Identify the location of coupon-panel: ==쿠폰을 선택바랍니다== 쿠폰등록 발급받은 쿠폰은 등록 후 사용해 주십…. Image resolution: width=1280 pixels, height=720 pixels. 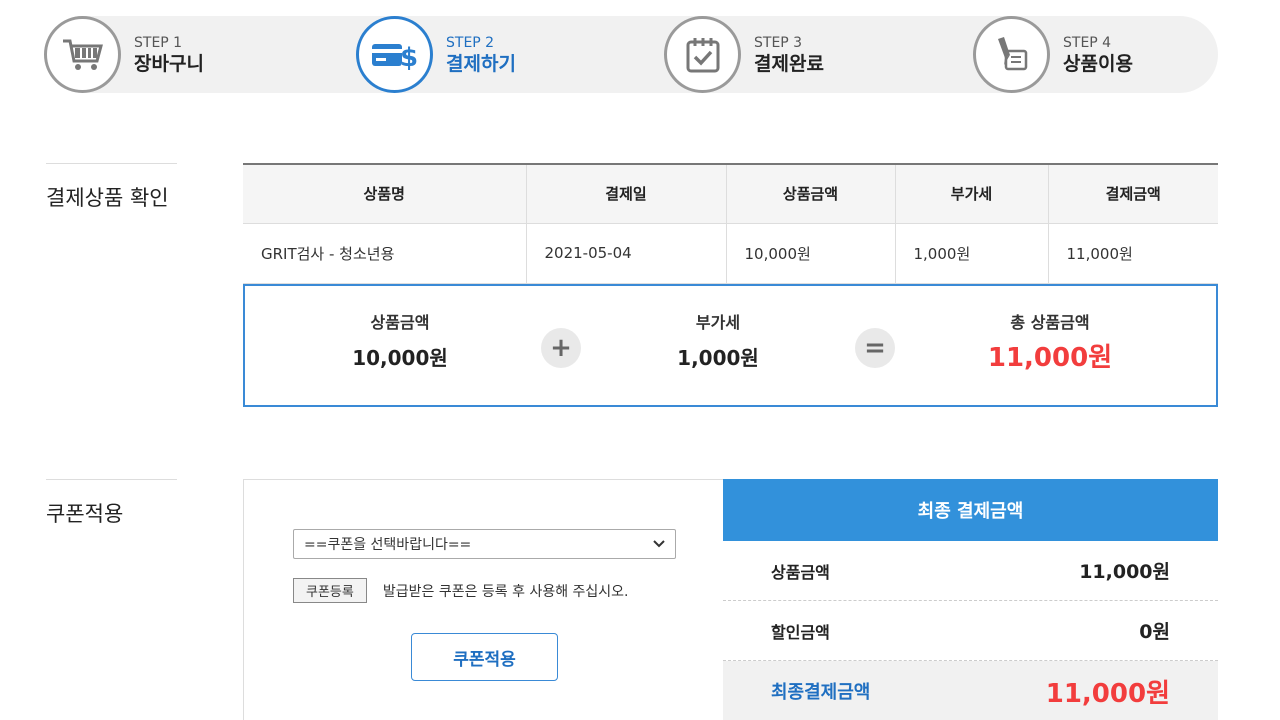
(483, 599).